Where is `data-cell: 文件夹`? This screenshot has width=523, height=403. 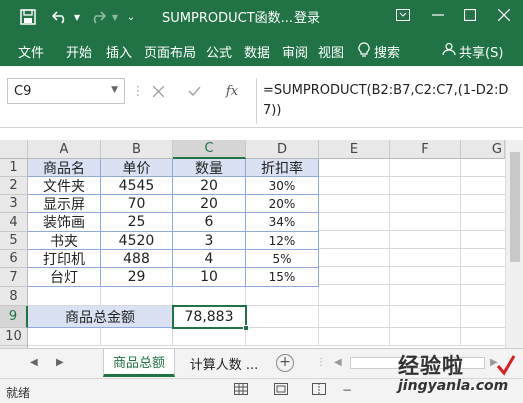
data-cell: 文件夹 is located at coordinates (64, 186).